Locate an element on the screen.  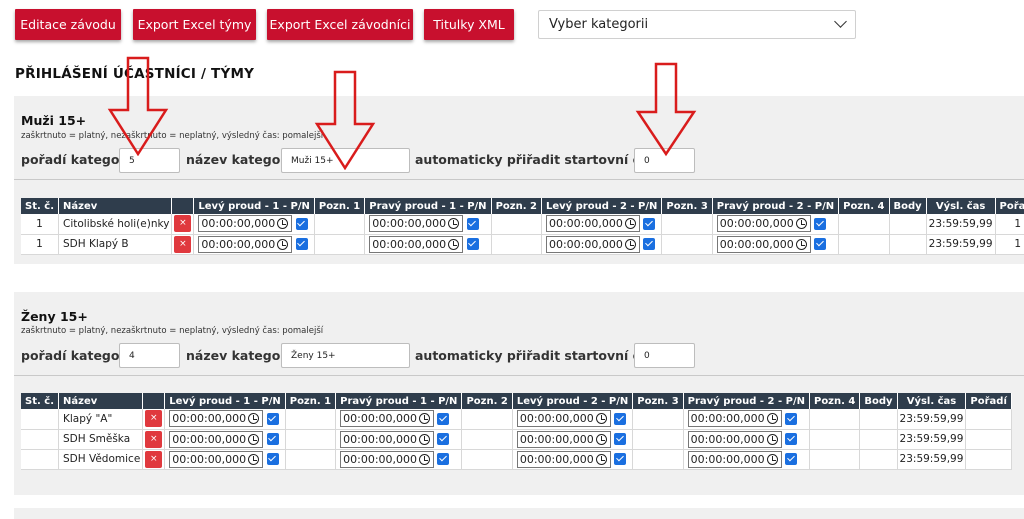
col-header: Název is located at coordinates (101, 401).